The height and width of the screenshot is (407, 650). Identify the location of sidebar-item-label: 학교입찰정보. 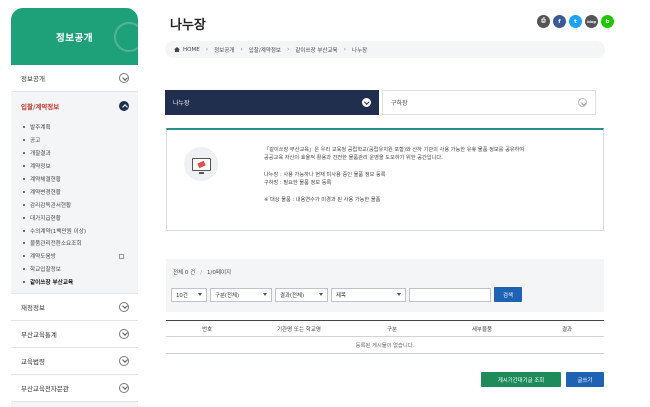
(45, 270).